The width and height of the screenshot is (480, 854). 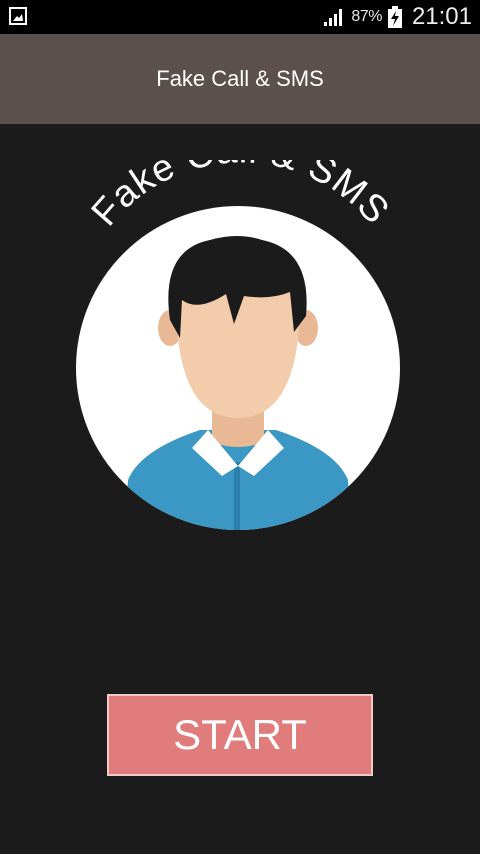 I want to click on status-bar: 87% 21:01, so click(x=240, y=17).